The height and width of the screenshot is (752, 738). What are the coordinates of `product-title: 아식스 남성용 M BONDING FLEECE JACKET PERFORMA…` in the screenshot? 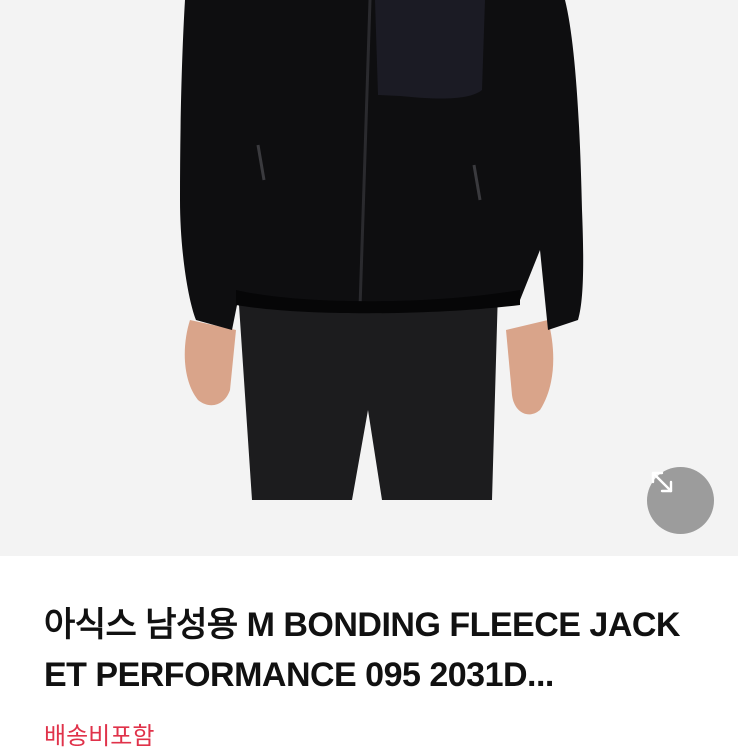 It's located at (369, 650).